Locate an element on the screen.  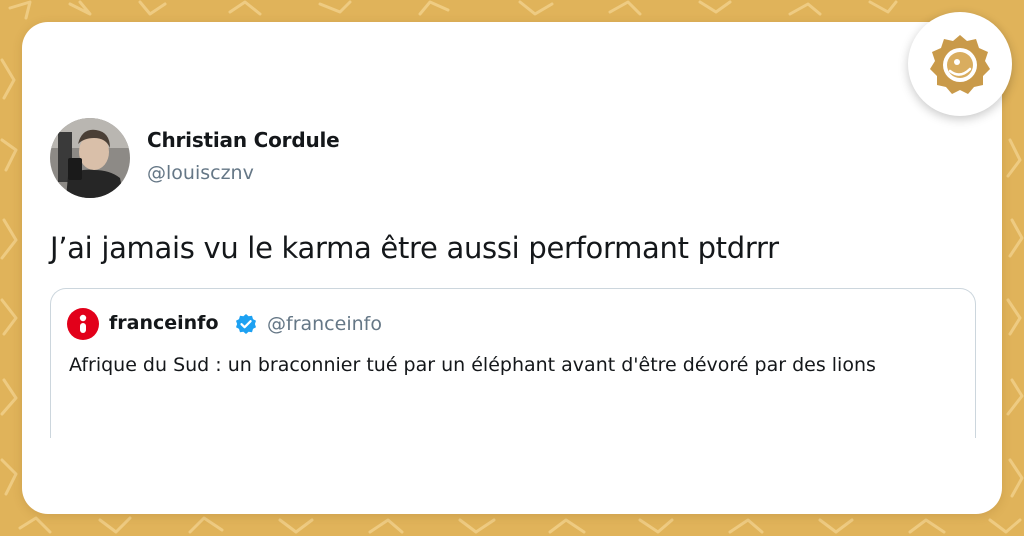
publisher-logo-icon is located at coordinates (960, 64).